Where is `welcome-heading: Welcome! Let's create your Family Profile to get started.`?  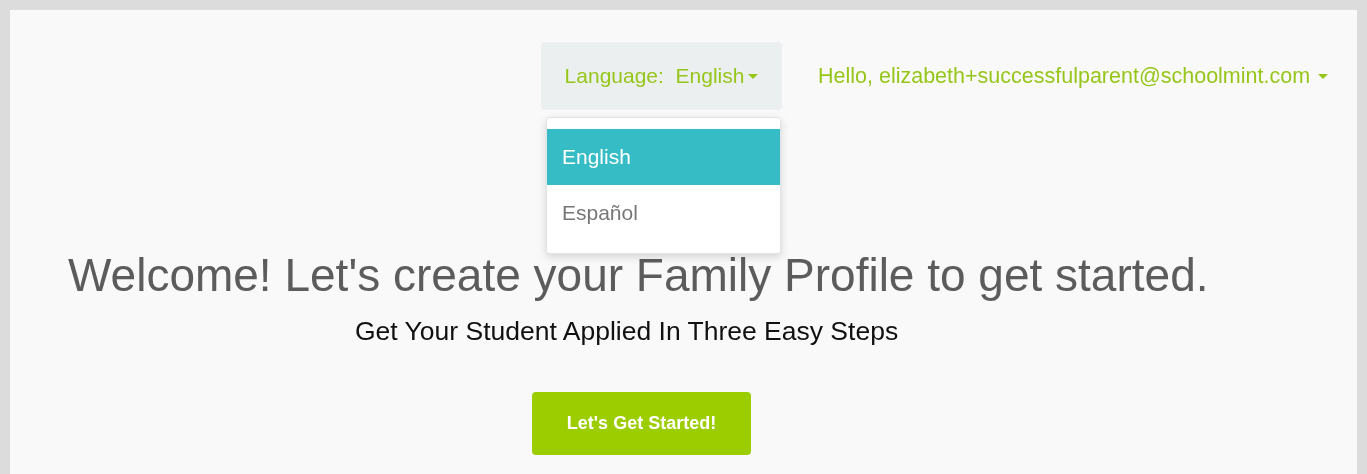
welcome-heading: Welcome! Let's create your Family Profile to get started. is located at coordinates (639, 275).